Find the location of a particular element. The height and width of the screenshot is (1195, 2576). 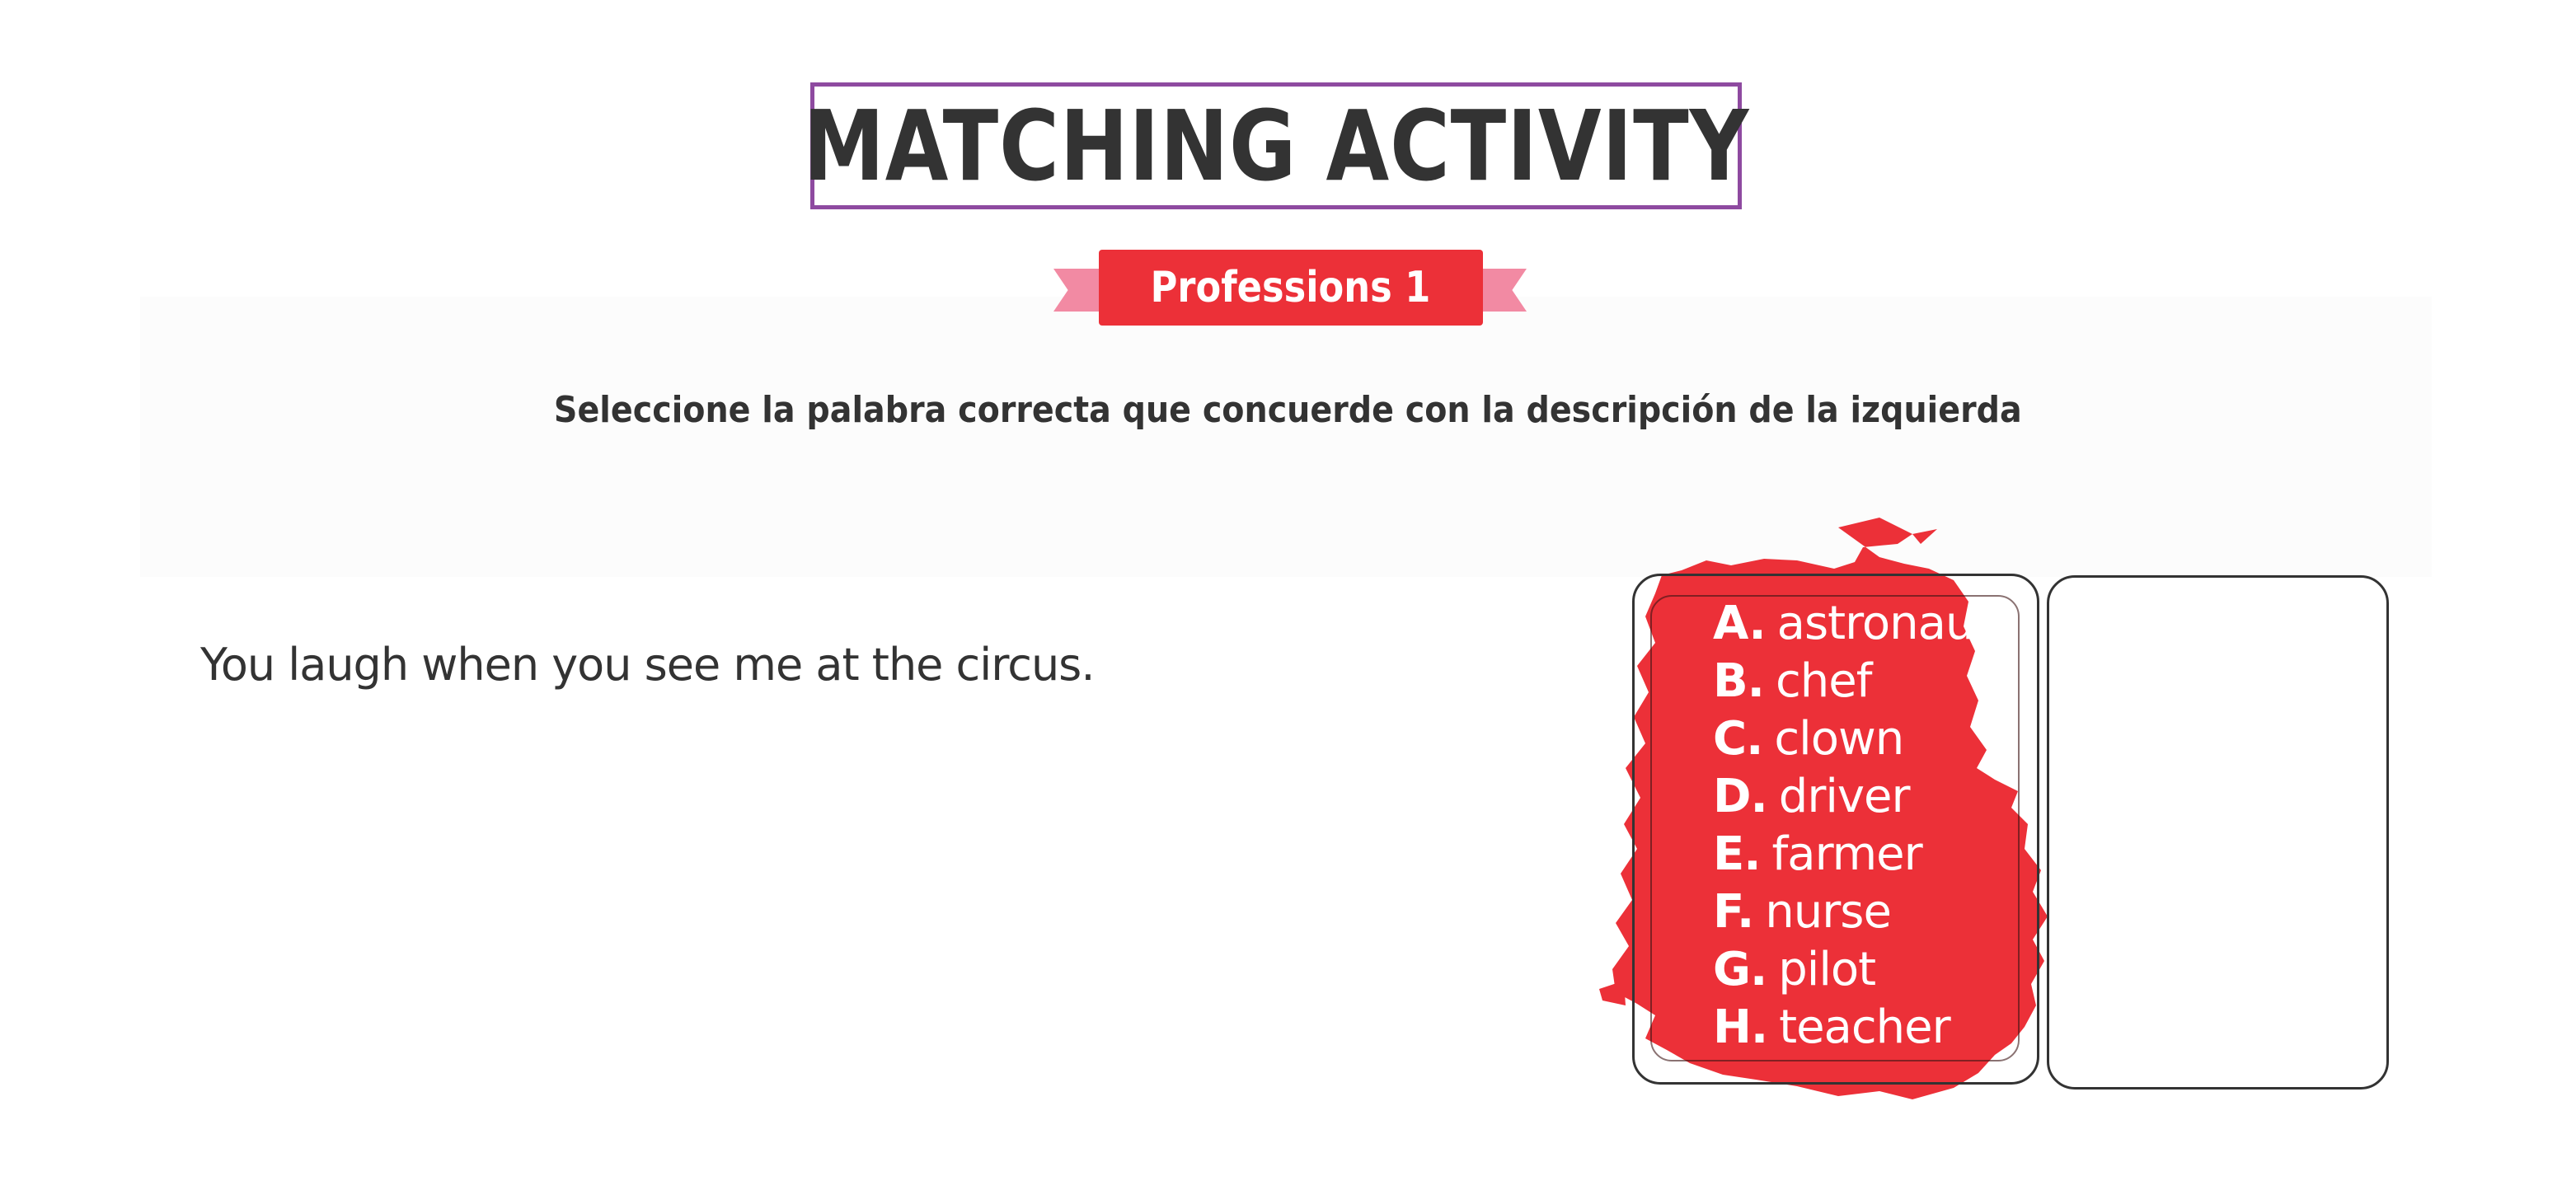

option-letter: E. is located at coordinates (1737, 854).